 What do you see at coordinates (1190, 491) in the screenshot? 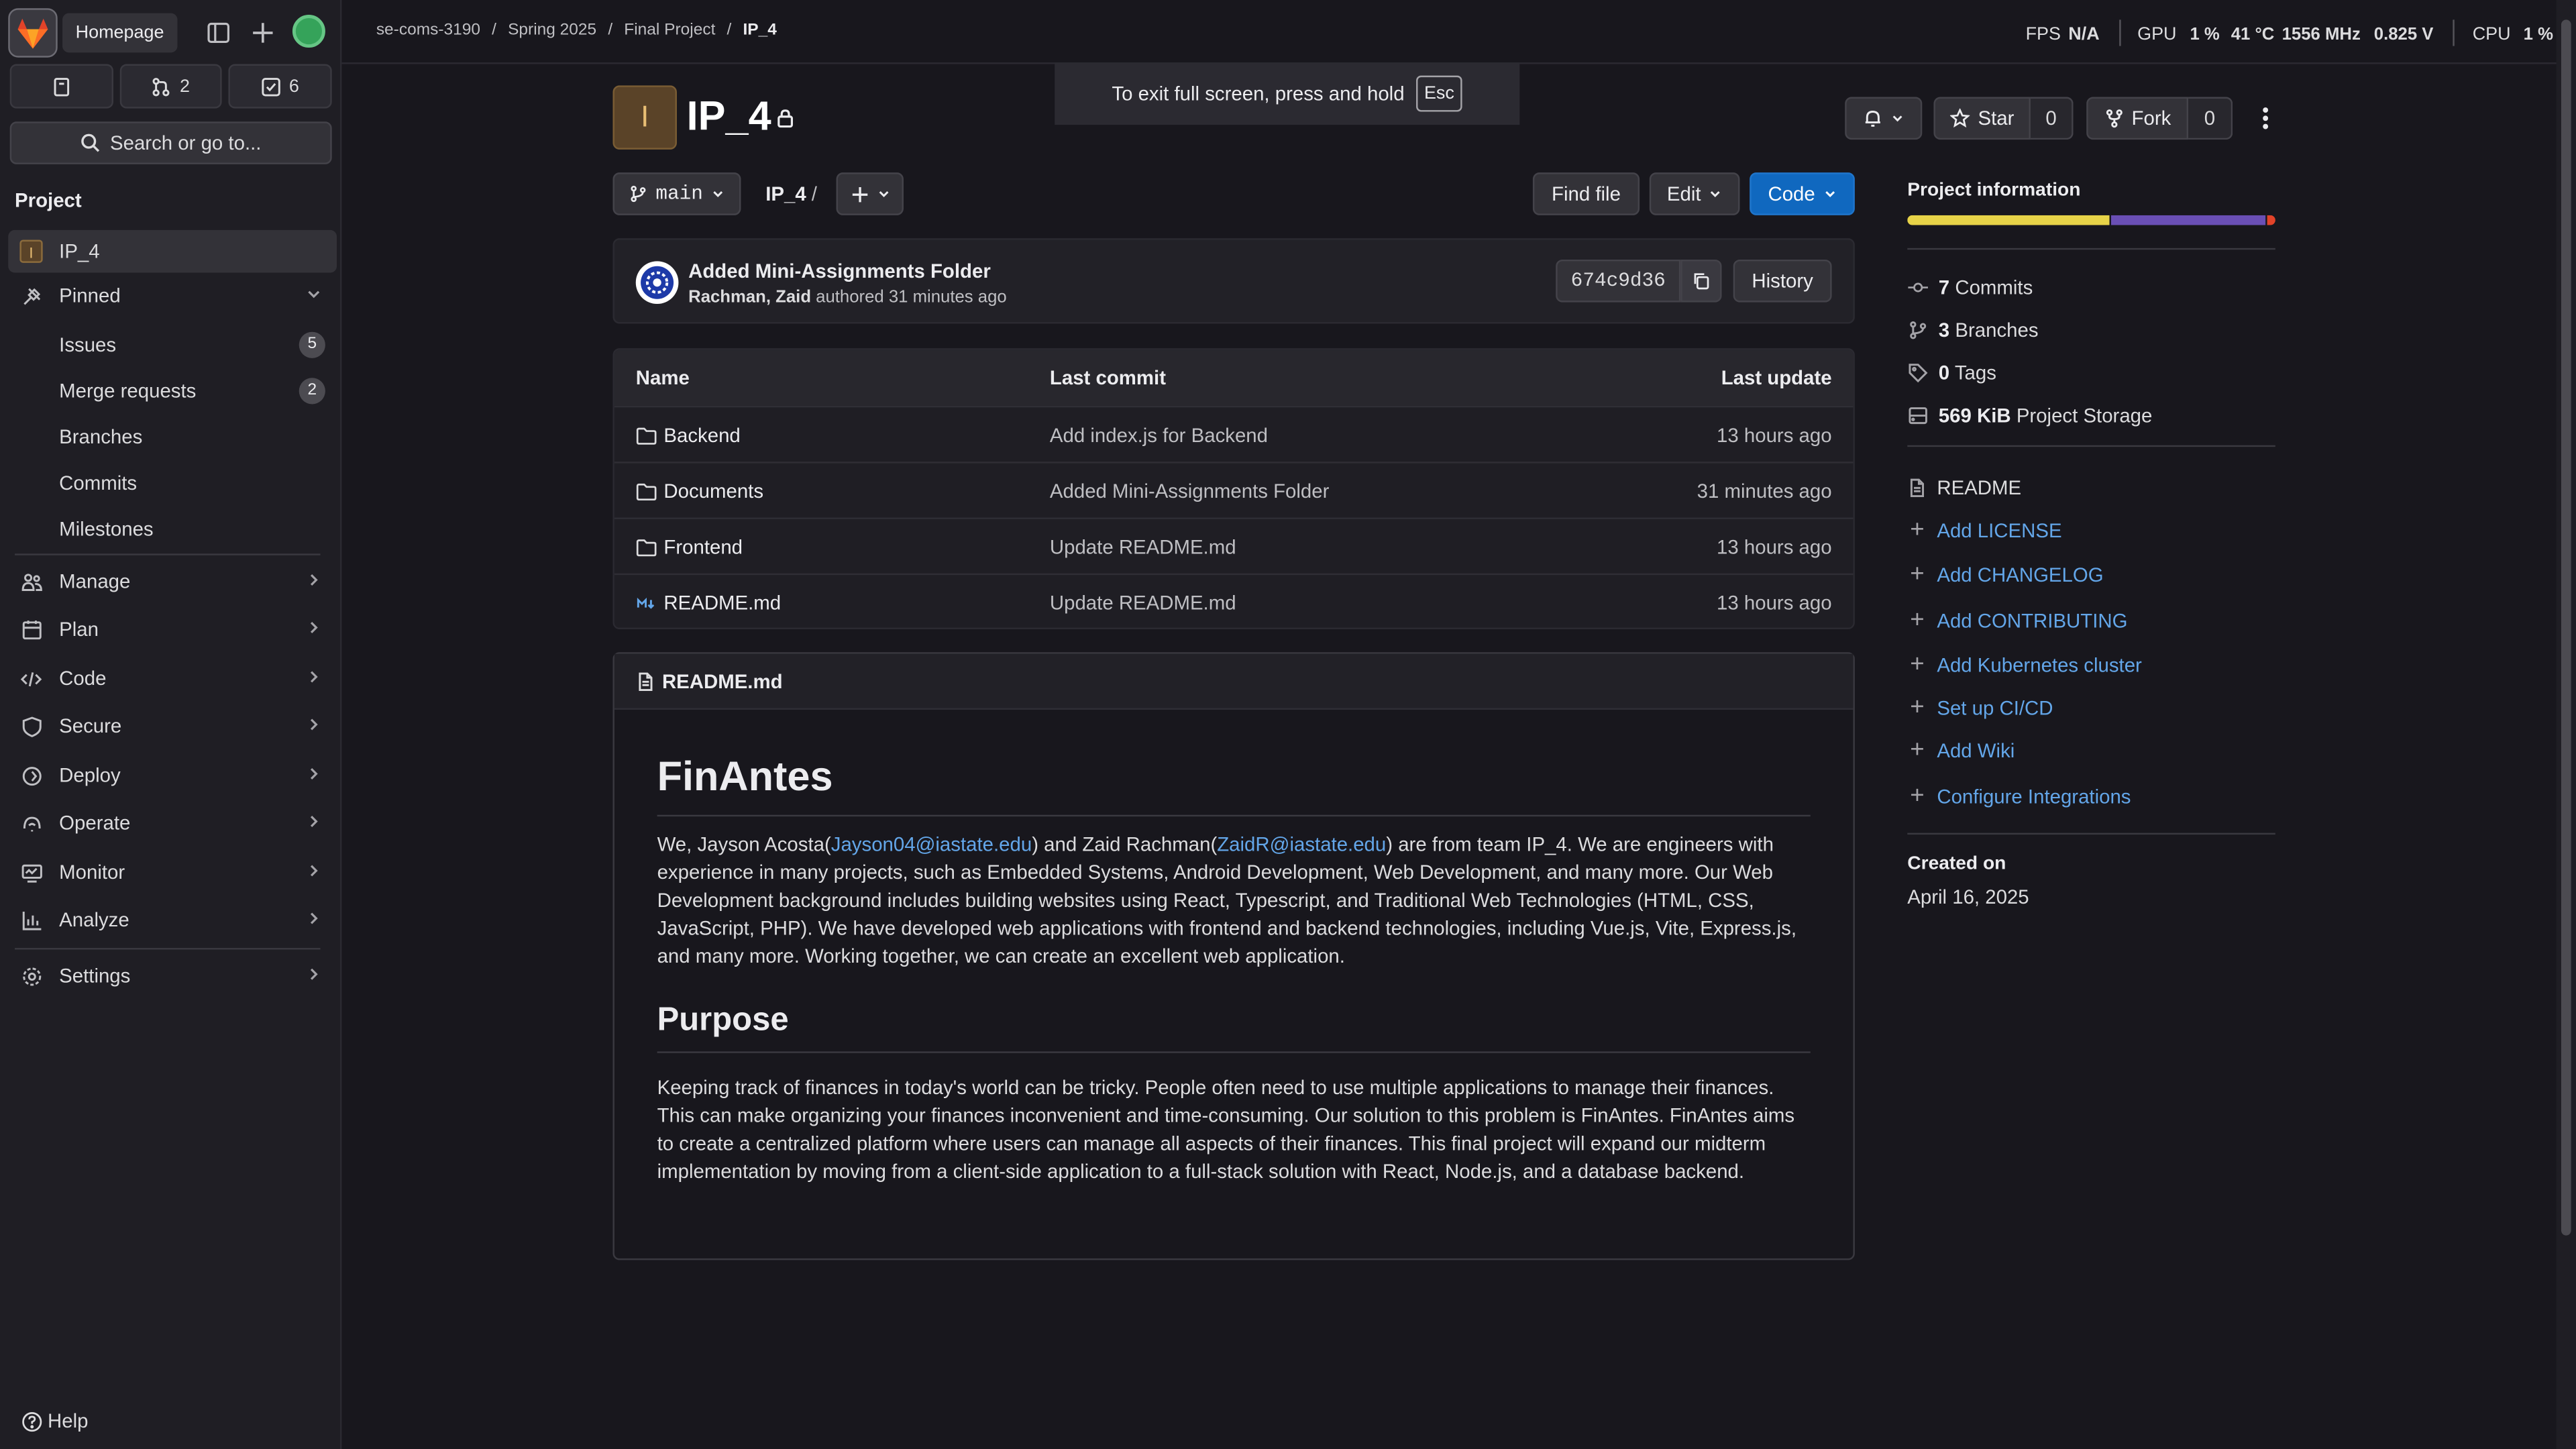
I see `file-commit-message: Added Mini-Assignments Folder` at bounding box center [1190, 491].